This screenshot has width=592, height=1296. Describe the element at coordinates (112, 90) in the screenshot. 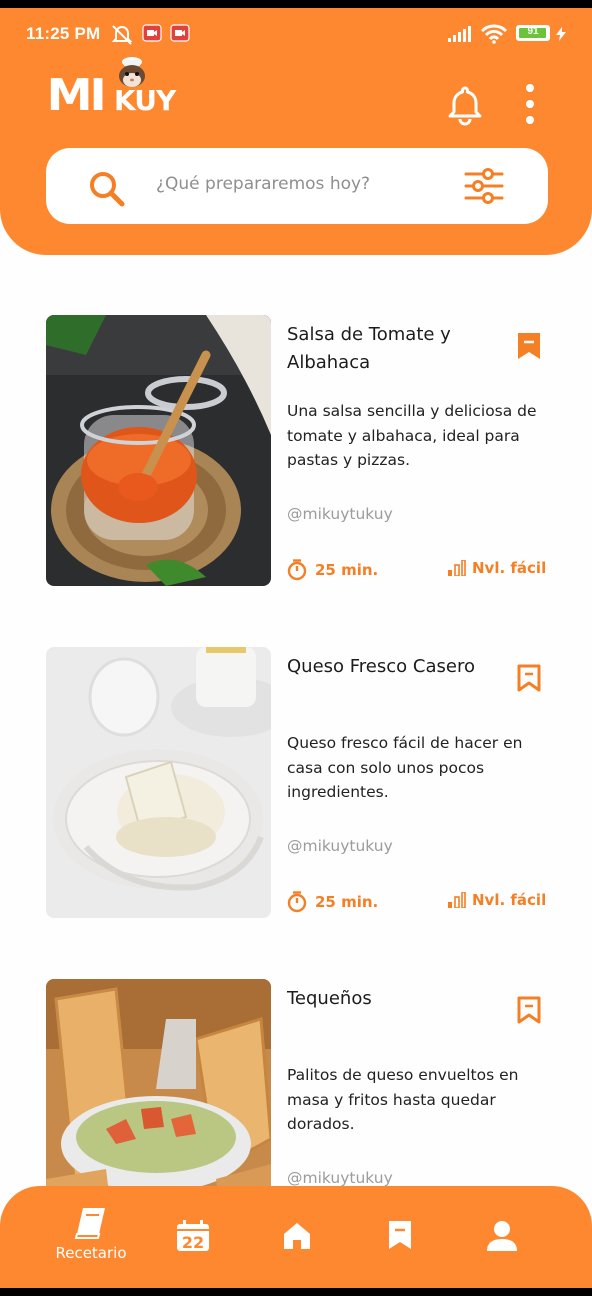

I see `app-logo: MI KUY` at that location.